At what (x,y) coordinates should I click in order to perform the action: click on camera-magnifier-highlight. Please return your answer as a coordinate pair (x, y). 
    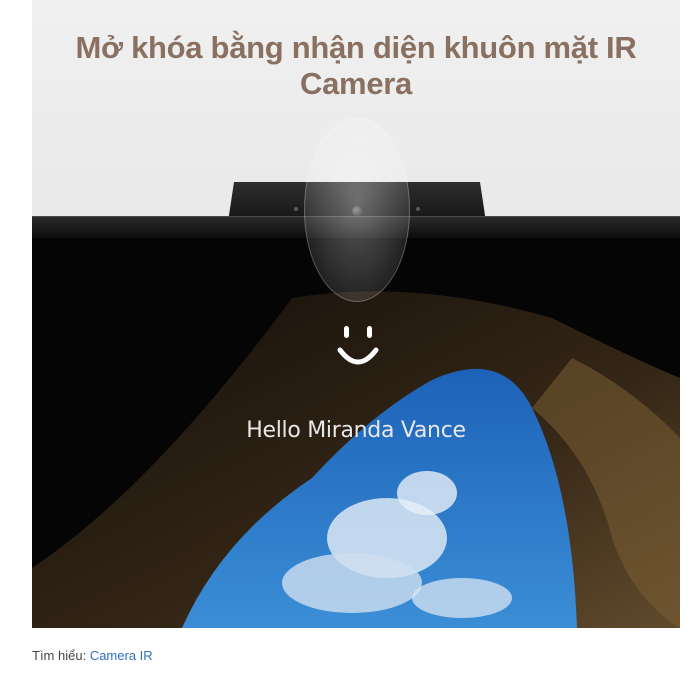
    Looking at the image, I should click on (357, 210).